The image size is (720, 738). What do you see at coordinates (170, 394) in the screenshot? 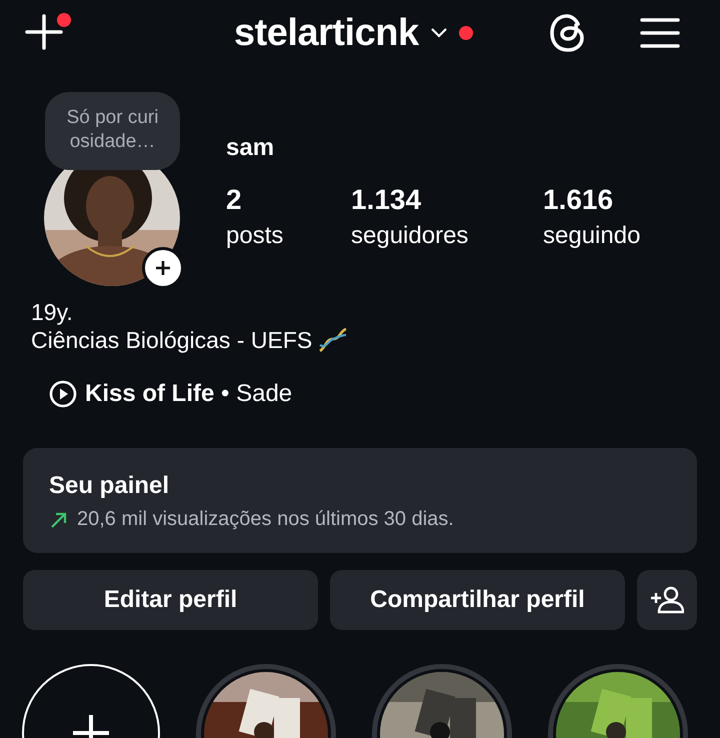
I see `music-link: Kiss of Life • Sade` at bounding box center [170, 394].